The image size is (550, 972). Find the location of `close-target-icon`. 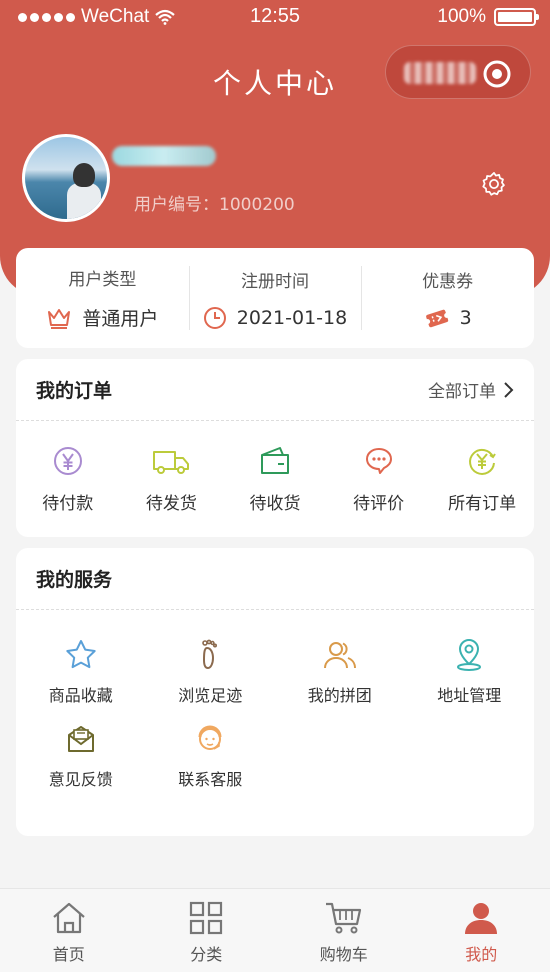

close-target-icon is located at coordinates (497, 74).